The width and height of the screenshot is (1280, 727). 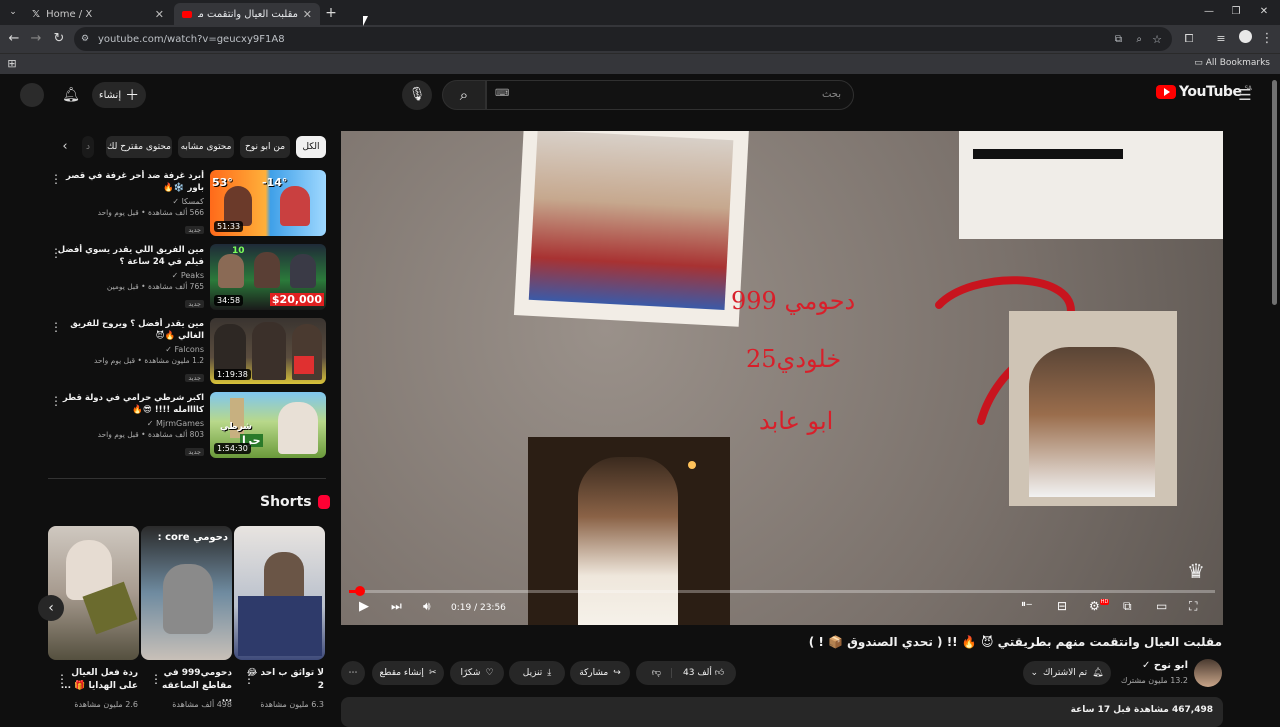 I want to click on dislike-button: 👎︎, so click(x=657, y=673).